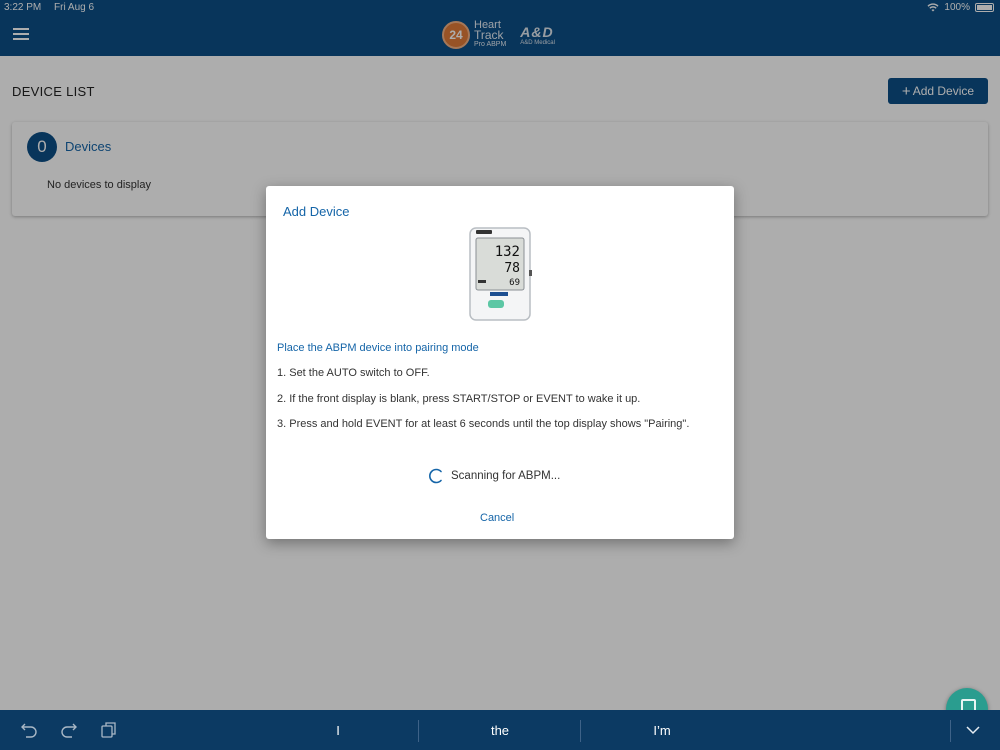 The height and width of the screenshot is (750, 1000). I want to click on dialog-title: Add Device, so click(316, 211).